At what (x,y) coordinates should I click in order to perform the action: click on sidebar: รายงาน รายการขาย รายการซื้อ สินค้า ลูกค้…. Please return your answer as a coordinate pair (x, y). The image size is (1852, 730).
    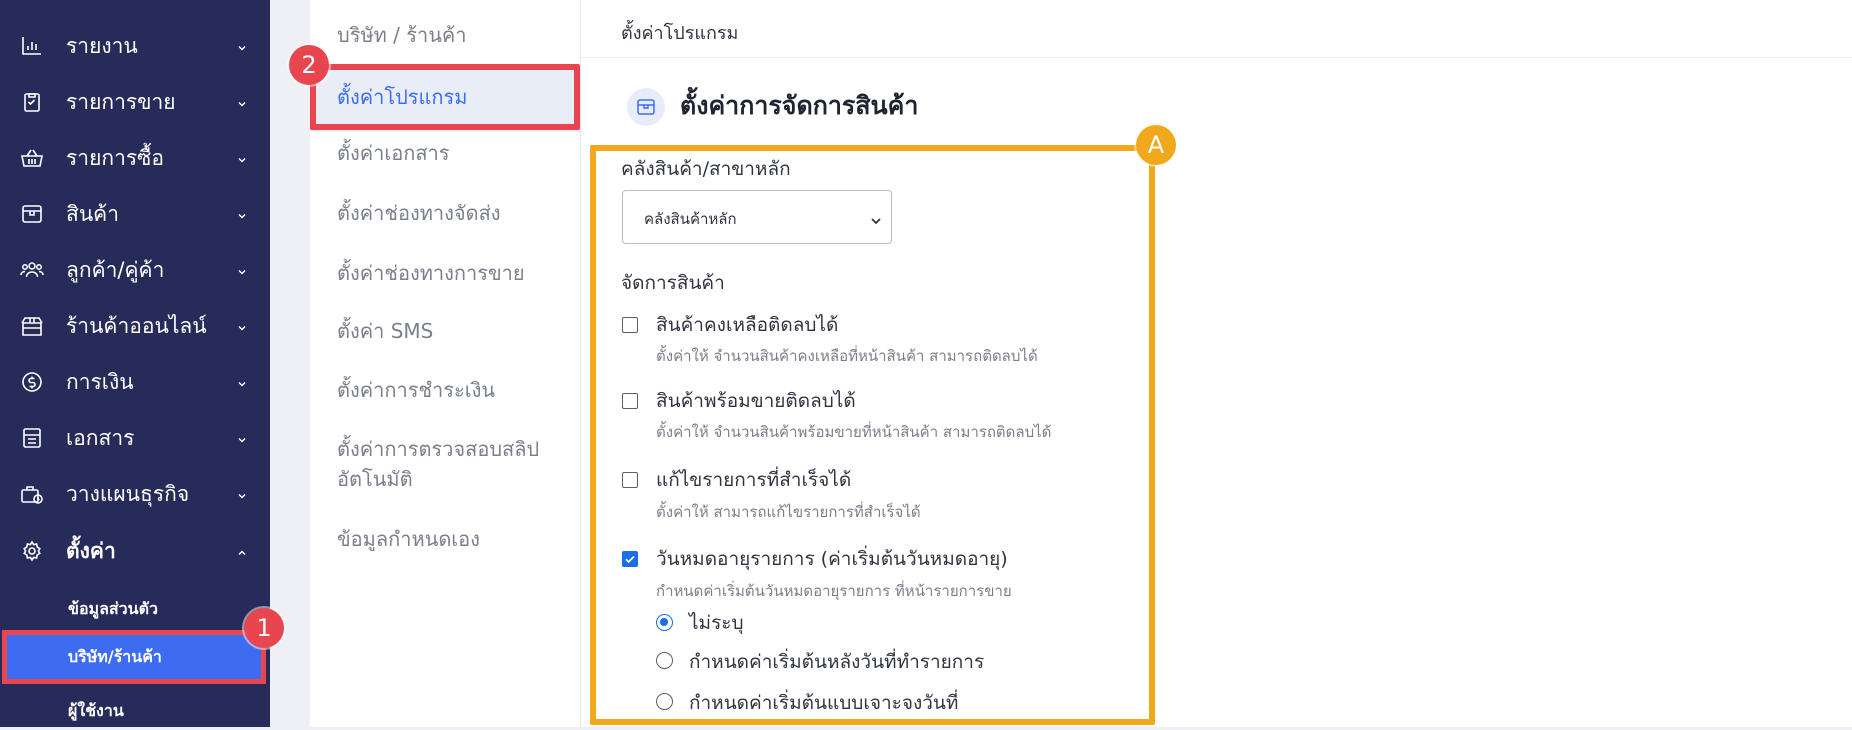
    Looking at the image, I should click on (135, 363).